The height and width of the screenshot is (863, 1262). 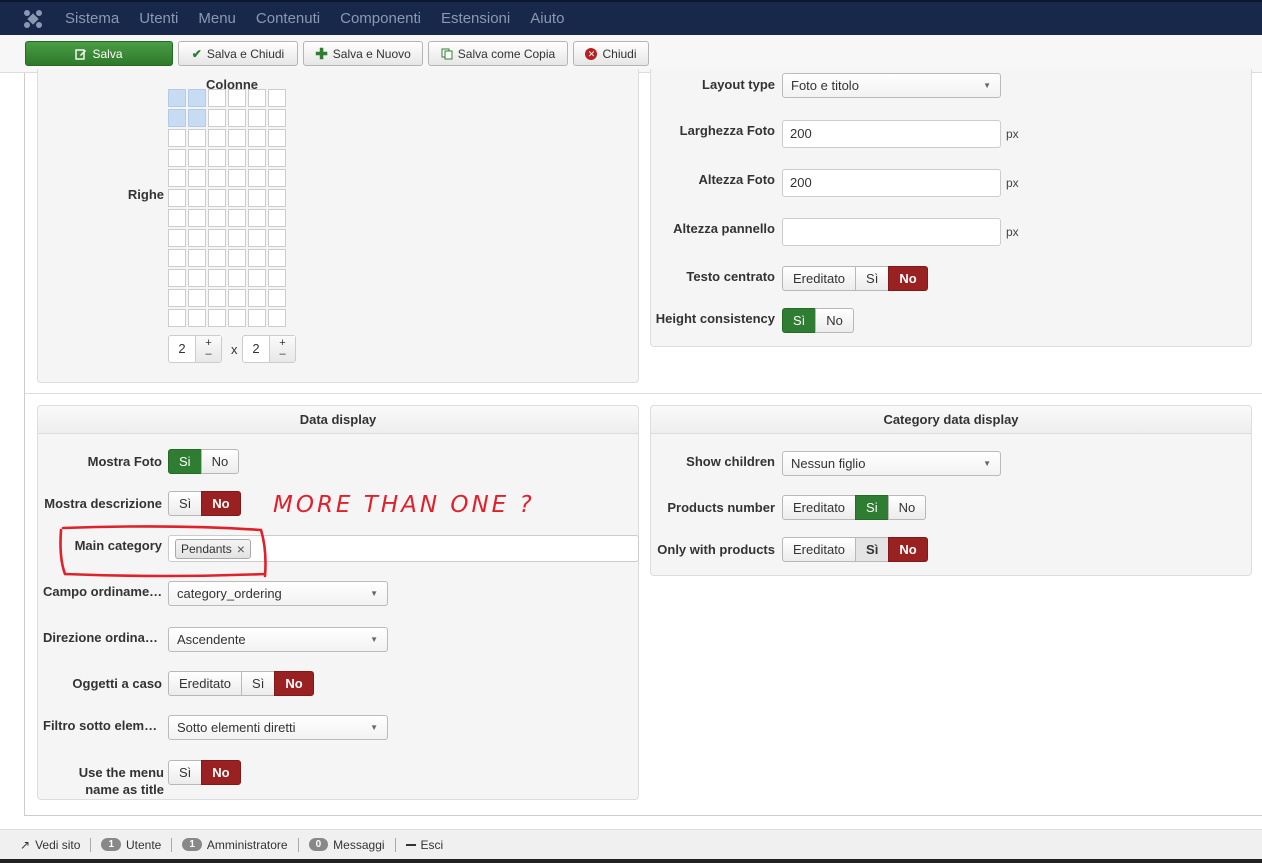 What do you see at coordinates (547, 18) in the screenshot?
I see `menu-aiuto: Aiuto` at bounding box center [547, 18].